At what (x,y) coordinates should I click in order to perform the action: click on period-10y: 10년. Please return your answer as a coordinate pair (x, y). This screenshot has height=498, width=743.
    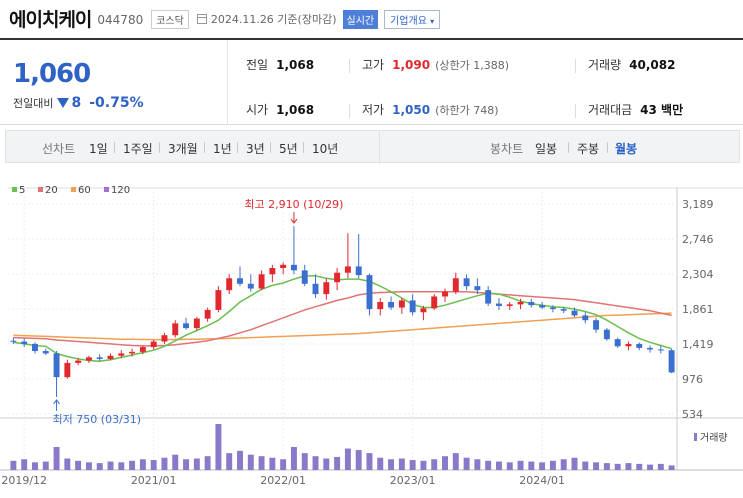
    Looking at the image, I should click on (325, 148).